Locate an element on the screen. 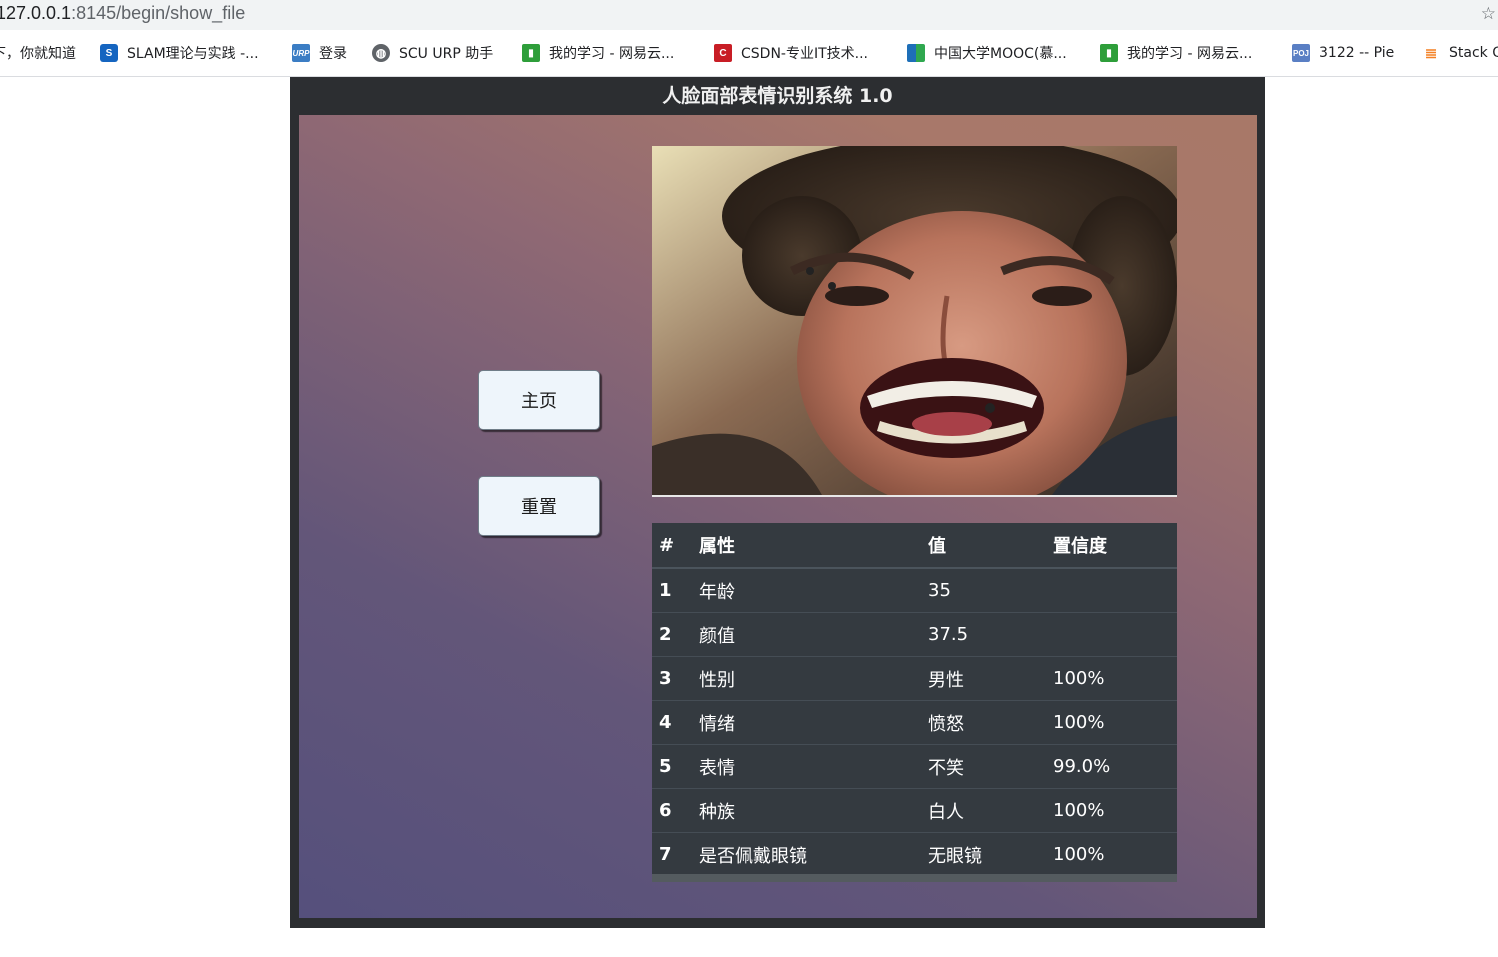 This screenshot has width=1498, height=957. column-header-confidence: 置信度 is located at coordinates (1115, 546).